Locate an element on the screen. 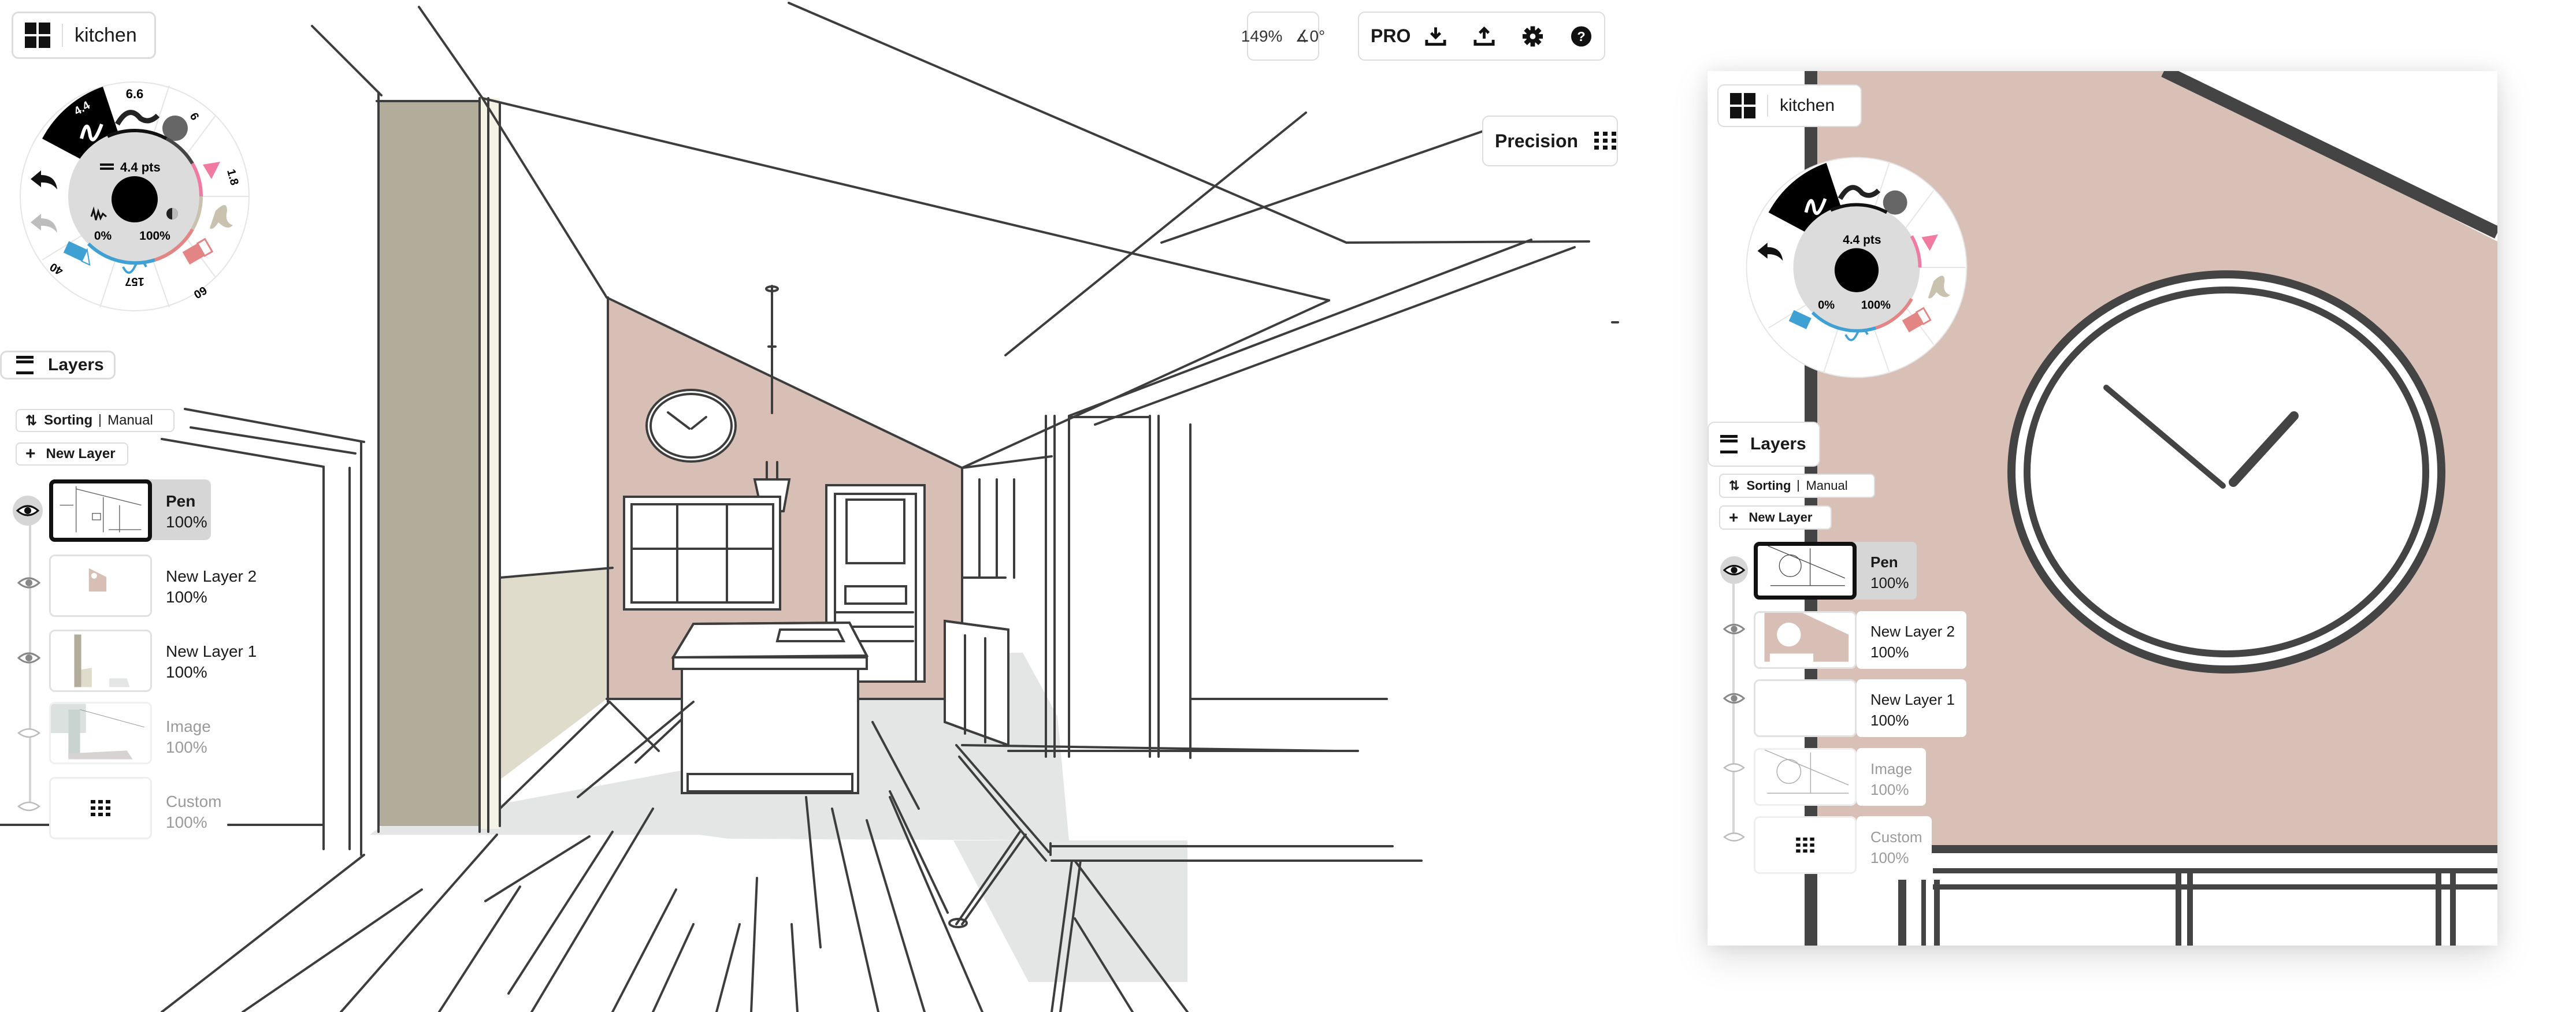  zoomed-brush-size-label: 4.4 pts is located at coordinates (1862, 240).